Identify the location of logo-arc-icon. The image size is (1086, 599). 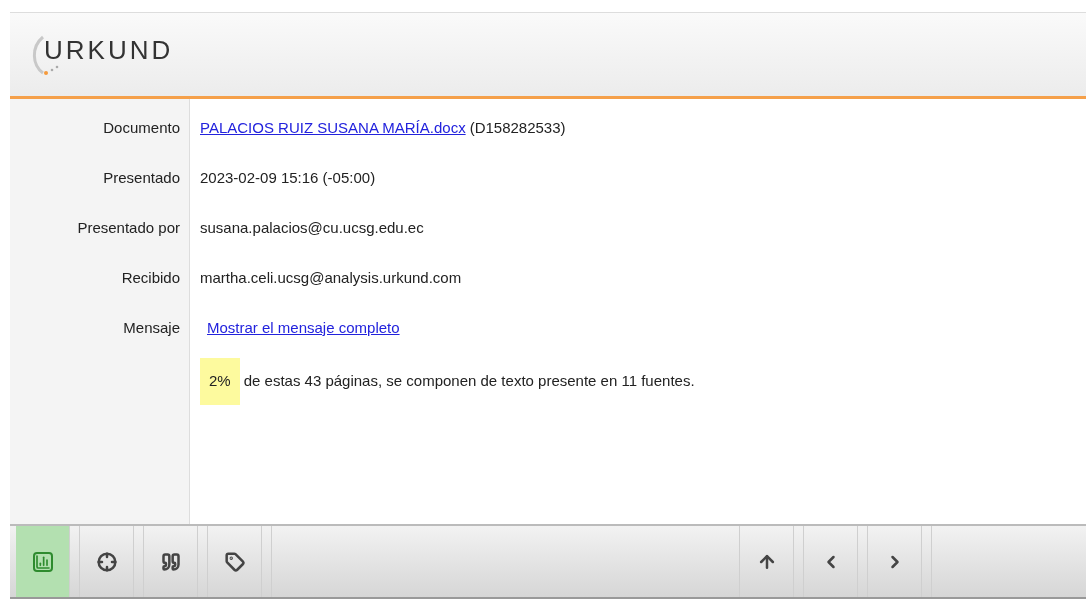
(37, 54).